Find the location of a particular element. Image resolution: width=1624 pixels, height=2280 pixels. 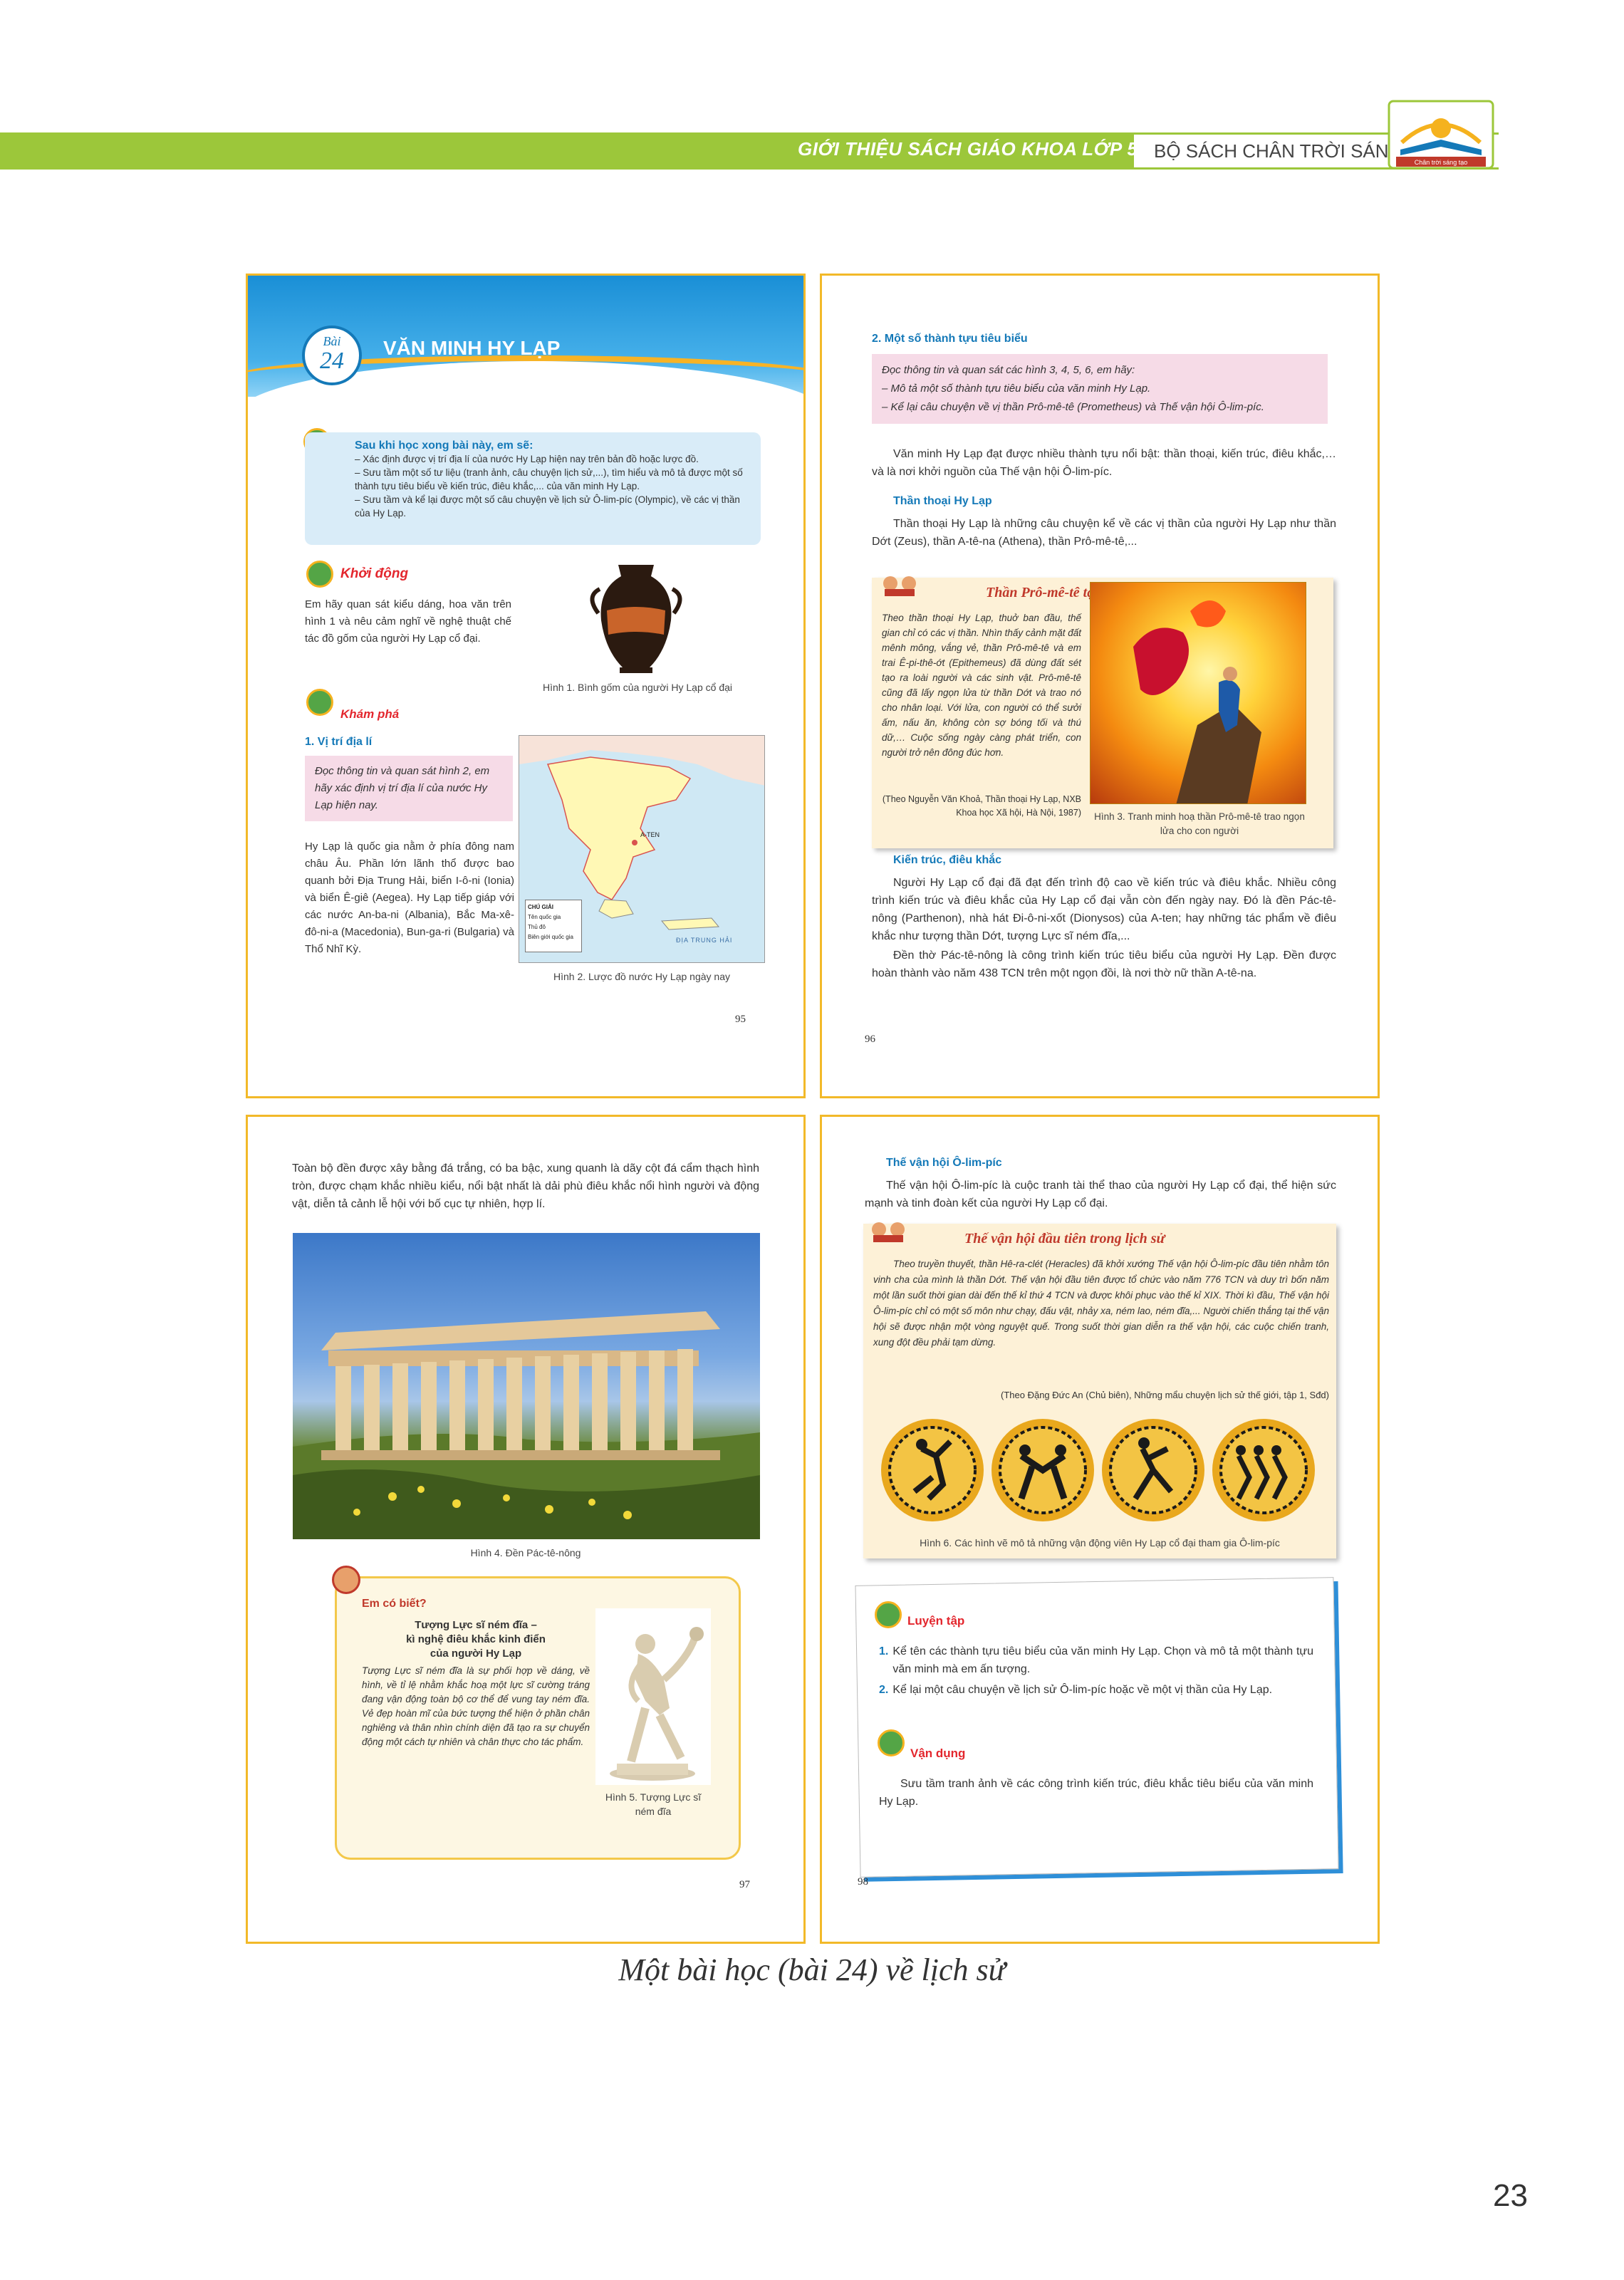

apply-icon is located at coordinates (891, 1742).